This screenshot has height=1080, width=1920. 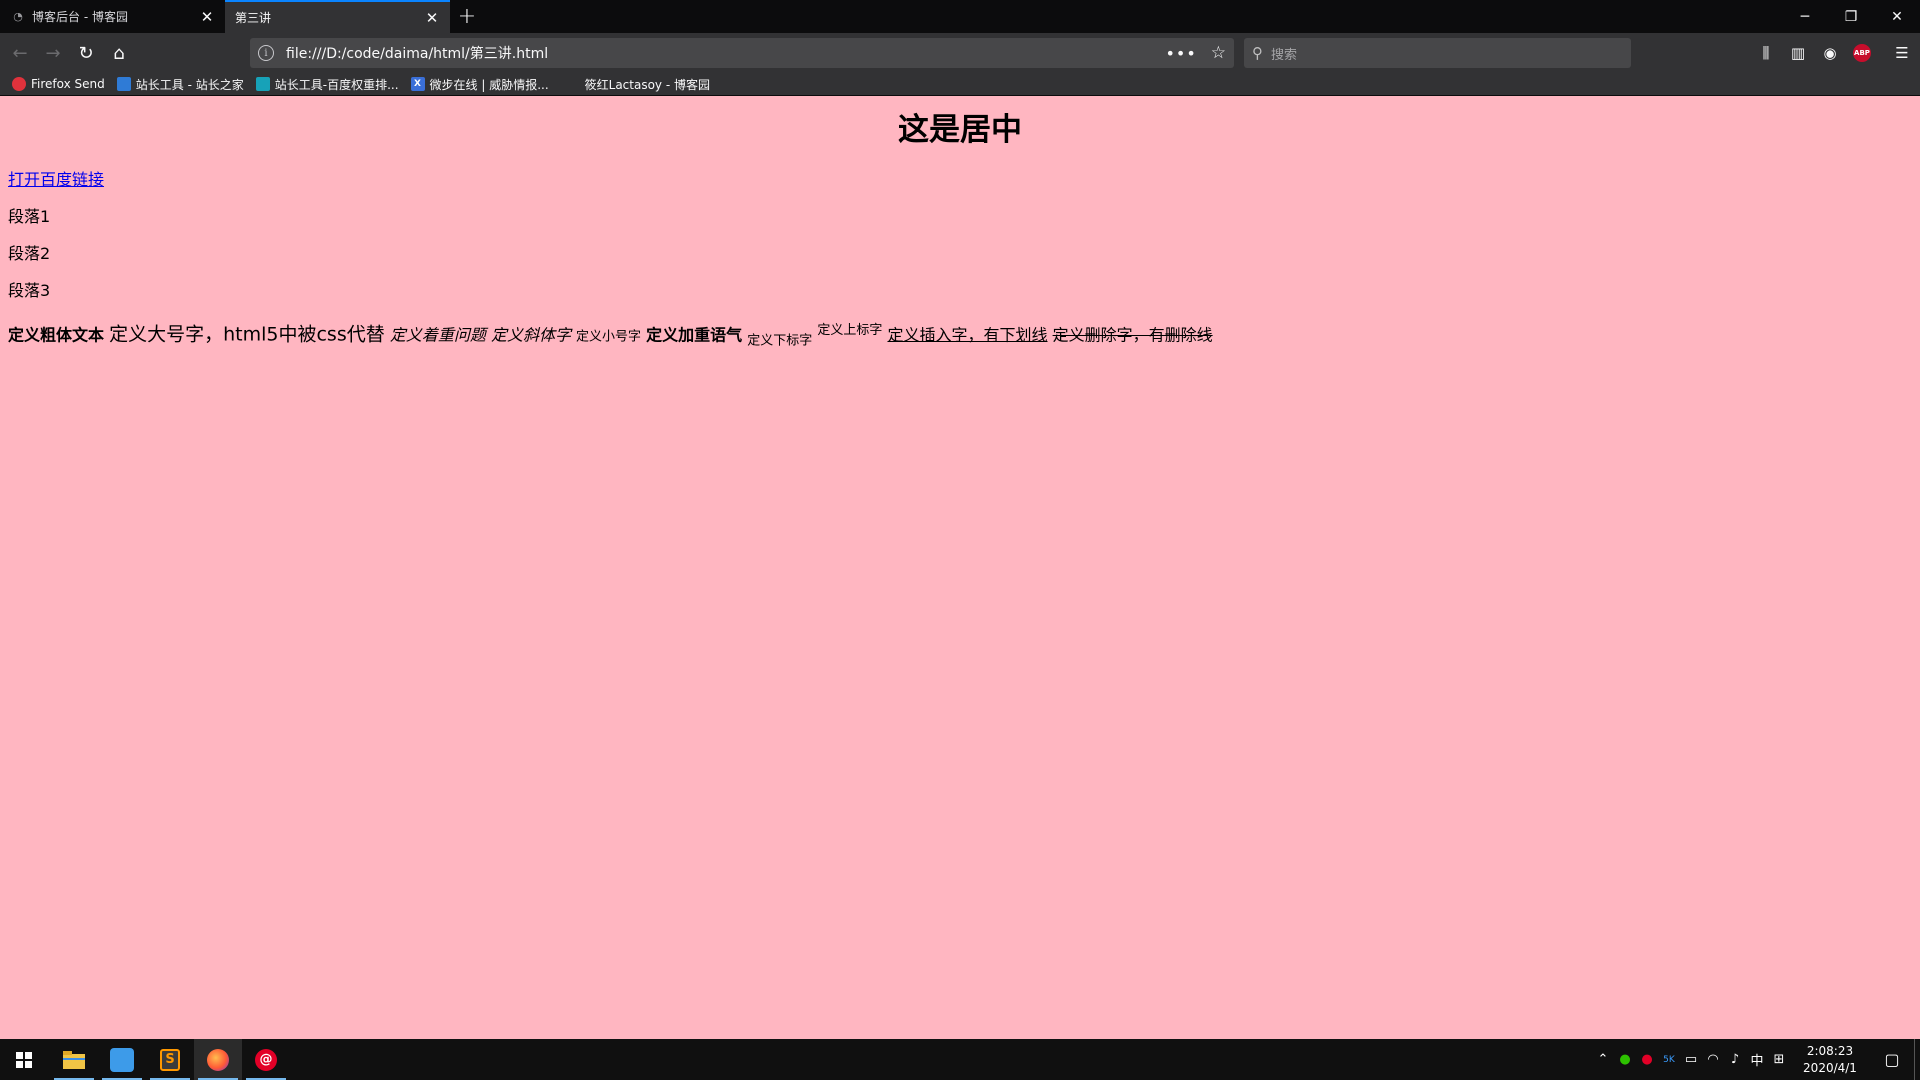 I want to click on paragraph-2: 段落2, so click(x=29, y=253).